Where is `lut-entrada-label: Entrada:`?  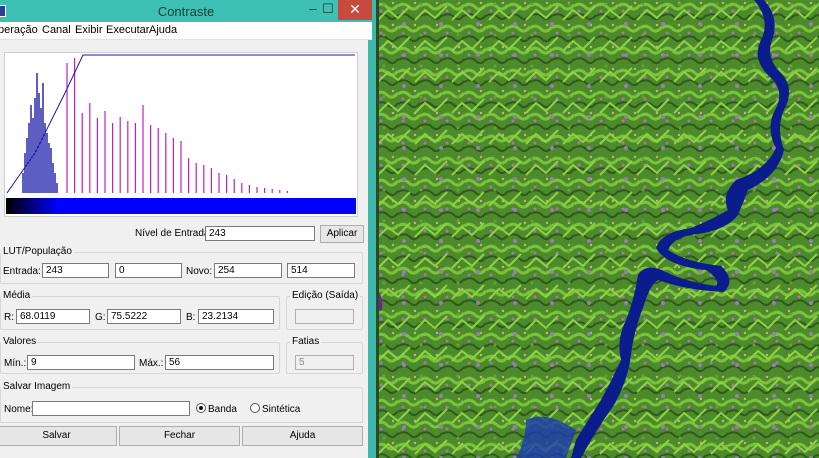 lut-entrada-label: Entrada: is located at coordinates (22, 271).